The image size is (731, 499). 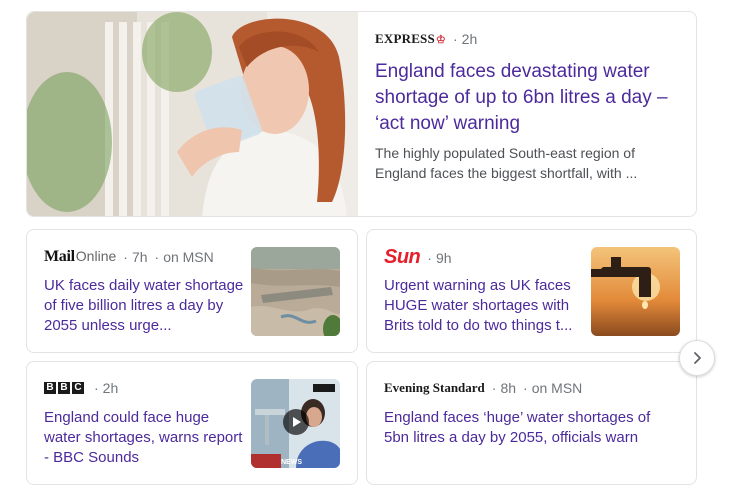 What do you see at coordinates (139, 257) in the screenshot?
I see `card-time: 7h` at bounding box center [139, 257].